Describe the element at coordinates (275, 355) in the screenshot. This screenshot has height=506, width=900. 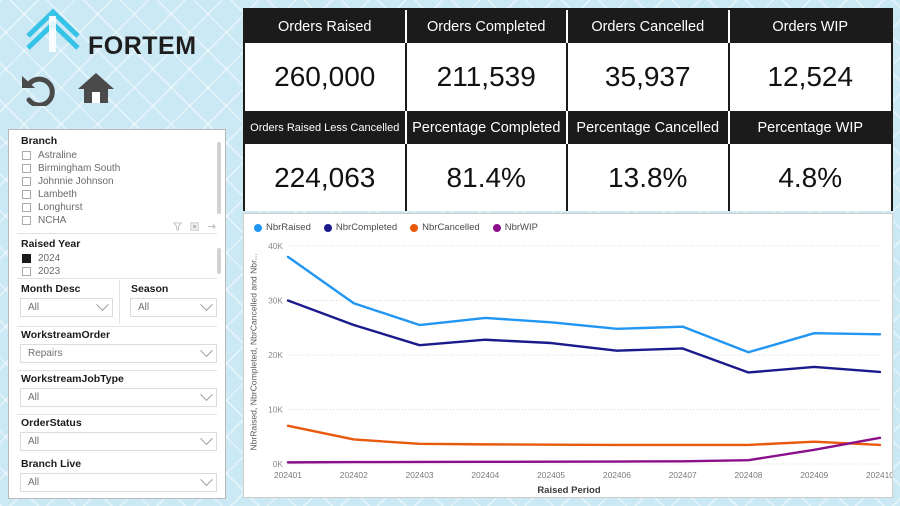
I see `y-axis-tick-label: 20K` at that location.